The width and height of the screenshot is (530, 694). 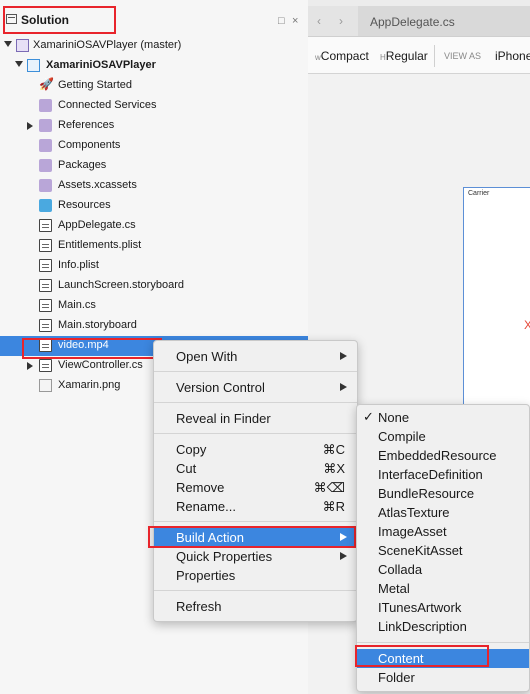 What do you see at coordinates (443, 550) in the screenshot?
I see `build-action-scenekit-asset: SceneKitAsset` at bounding box center [443, 550].